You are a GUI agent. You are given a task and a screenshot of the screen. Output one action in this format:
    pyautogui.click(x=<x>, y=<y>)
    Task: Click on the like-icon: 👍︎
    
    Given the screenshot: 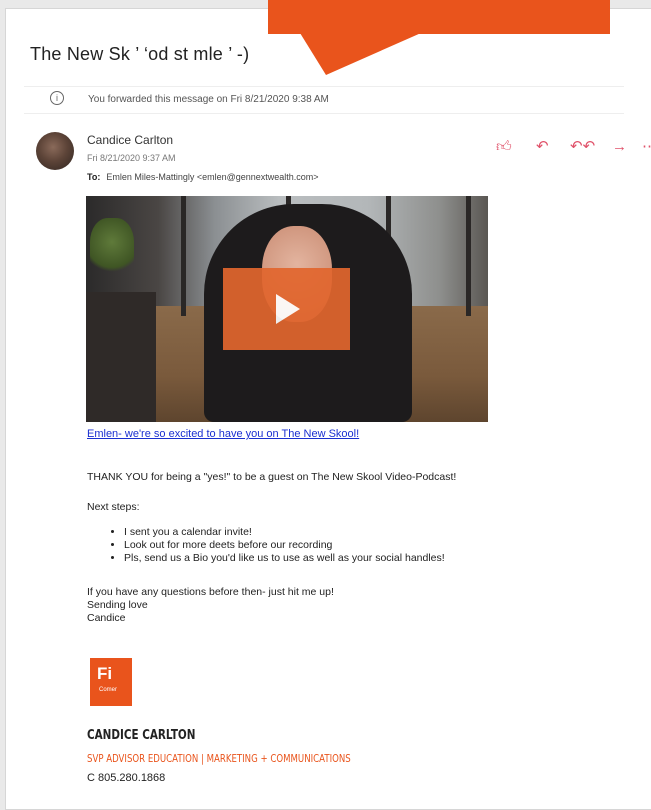 What is the action you would take?
    pyautogui.click(x=504, y=147)
    